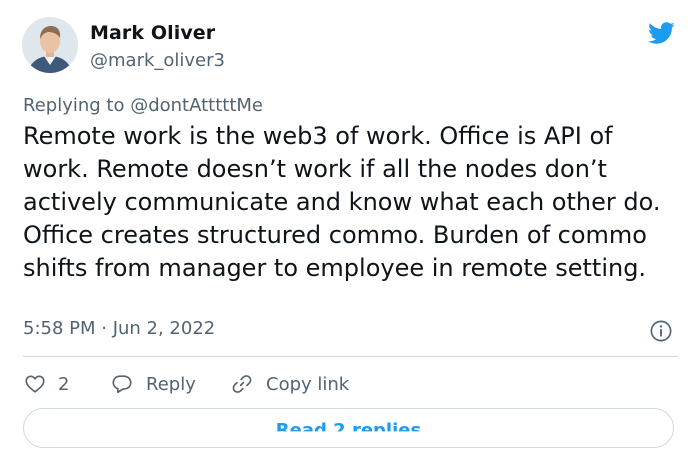 This screenshot has height=472, width=700. I want to click on read-replies-button: Read 2 replies, so click(348, 428).